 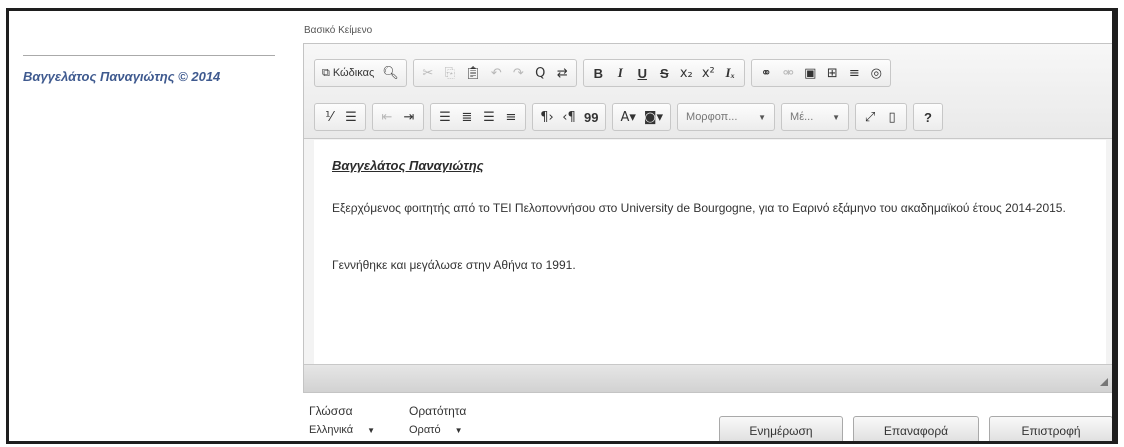 I want to click on align-center-button: ≣, so click(x=467, y=117).